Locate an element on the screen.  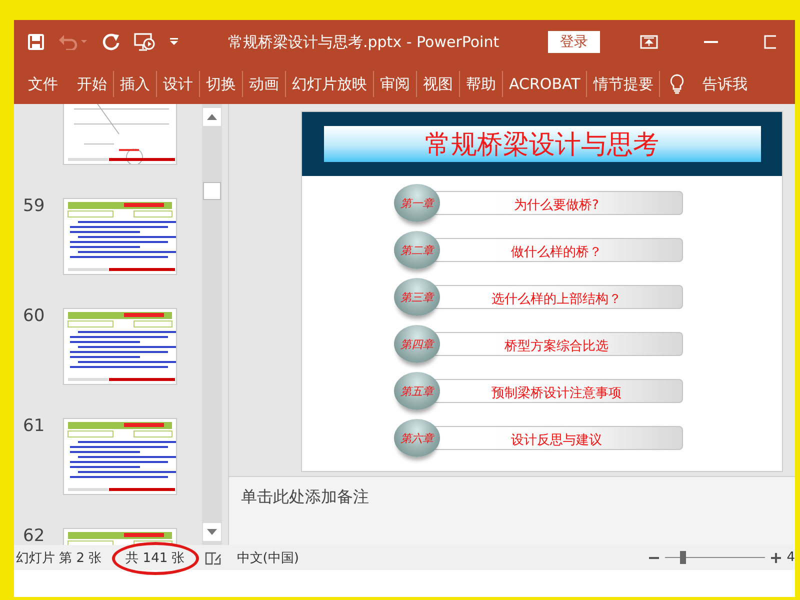
caret-icon is located at coordinates (174, 42).